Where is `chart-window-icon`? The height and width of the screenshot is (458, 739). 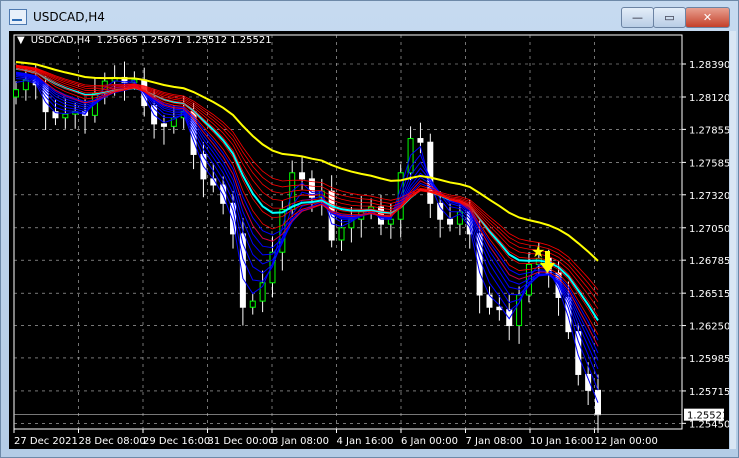
chart-window-icon is located at coordinates (18, 17).